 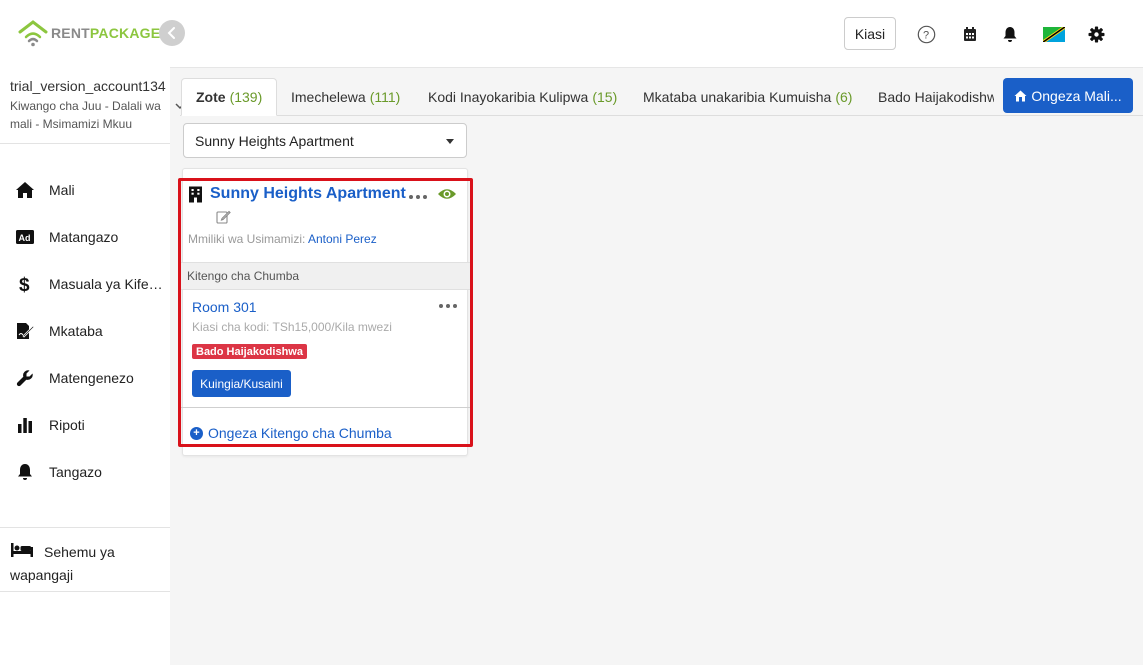 I want to click on sidebar-item-label: Masuala ya Kifedha, so click(x=109, y=284).